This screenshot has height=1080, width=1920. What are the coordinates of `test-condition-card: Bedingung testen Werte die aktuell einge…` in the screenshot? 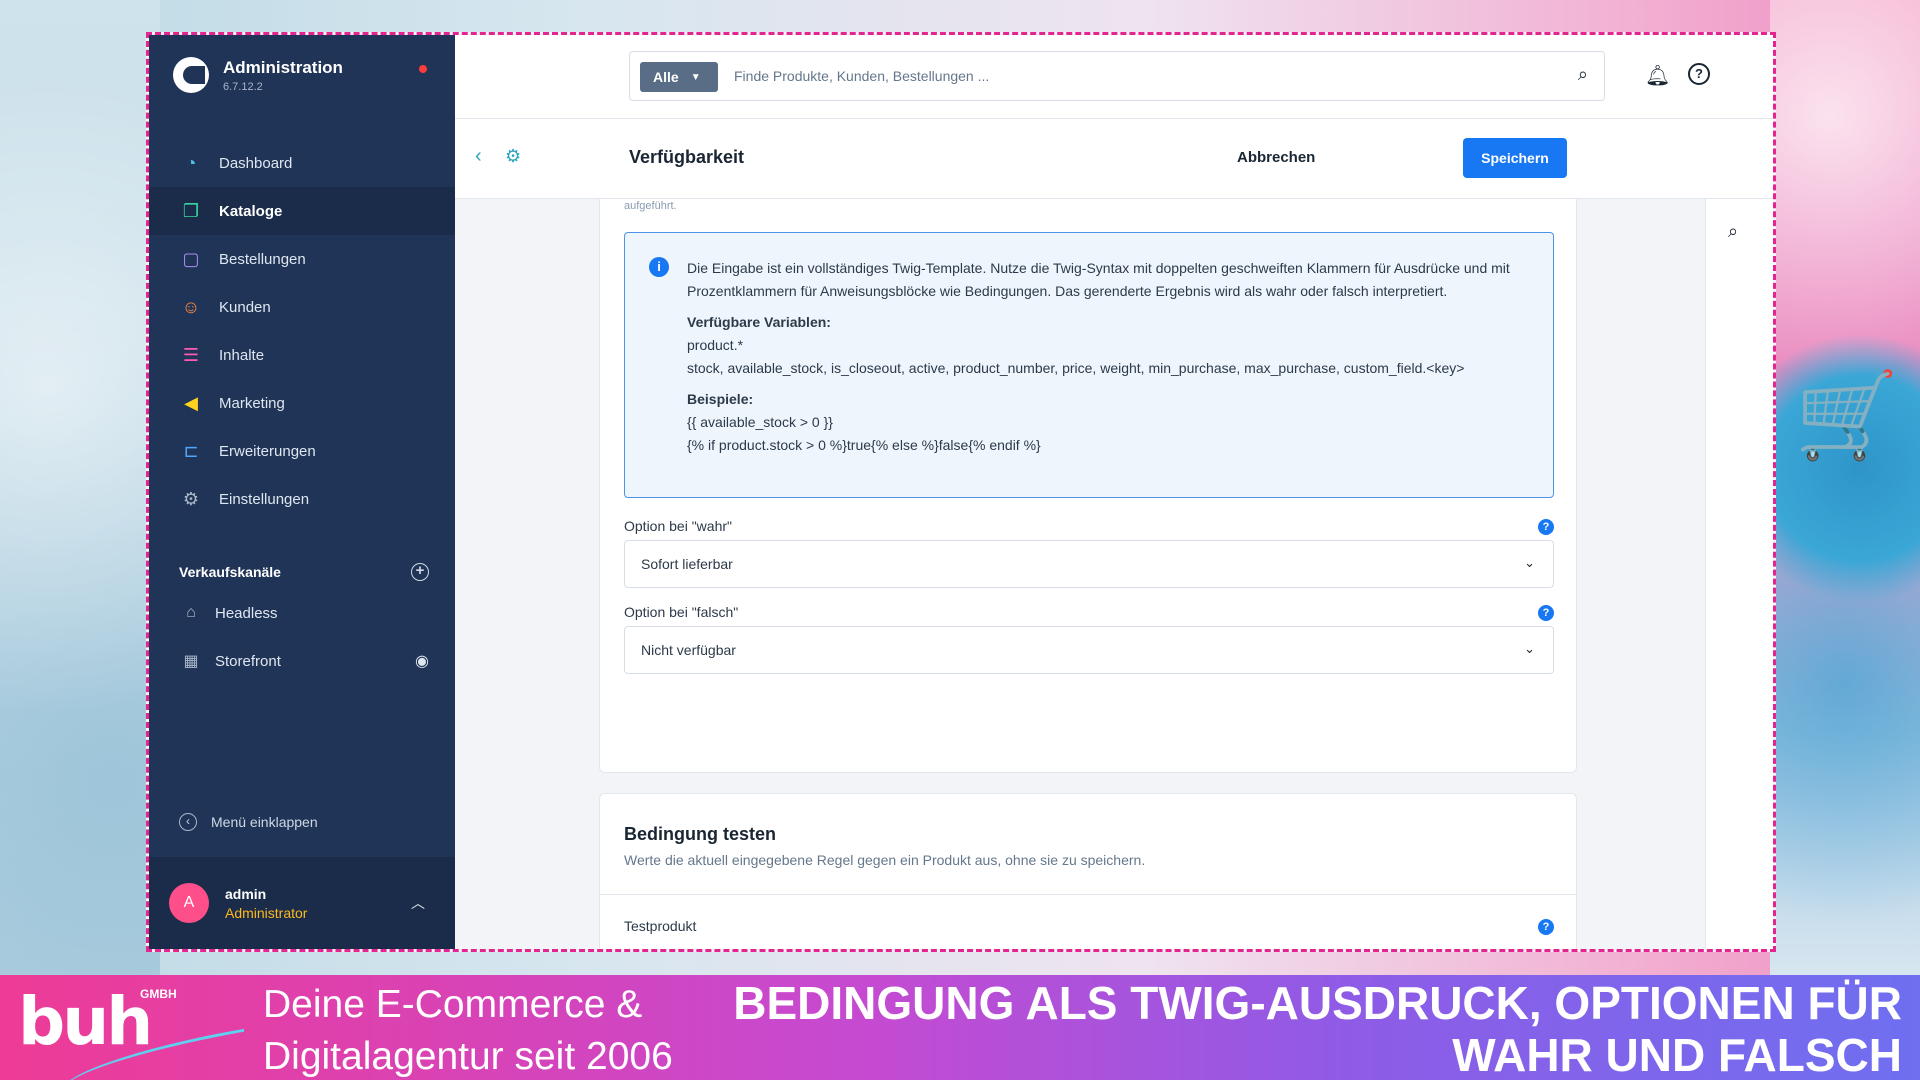 It's located at (1088, 871).